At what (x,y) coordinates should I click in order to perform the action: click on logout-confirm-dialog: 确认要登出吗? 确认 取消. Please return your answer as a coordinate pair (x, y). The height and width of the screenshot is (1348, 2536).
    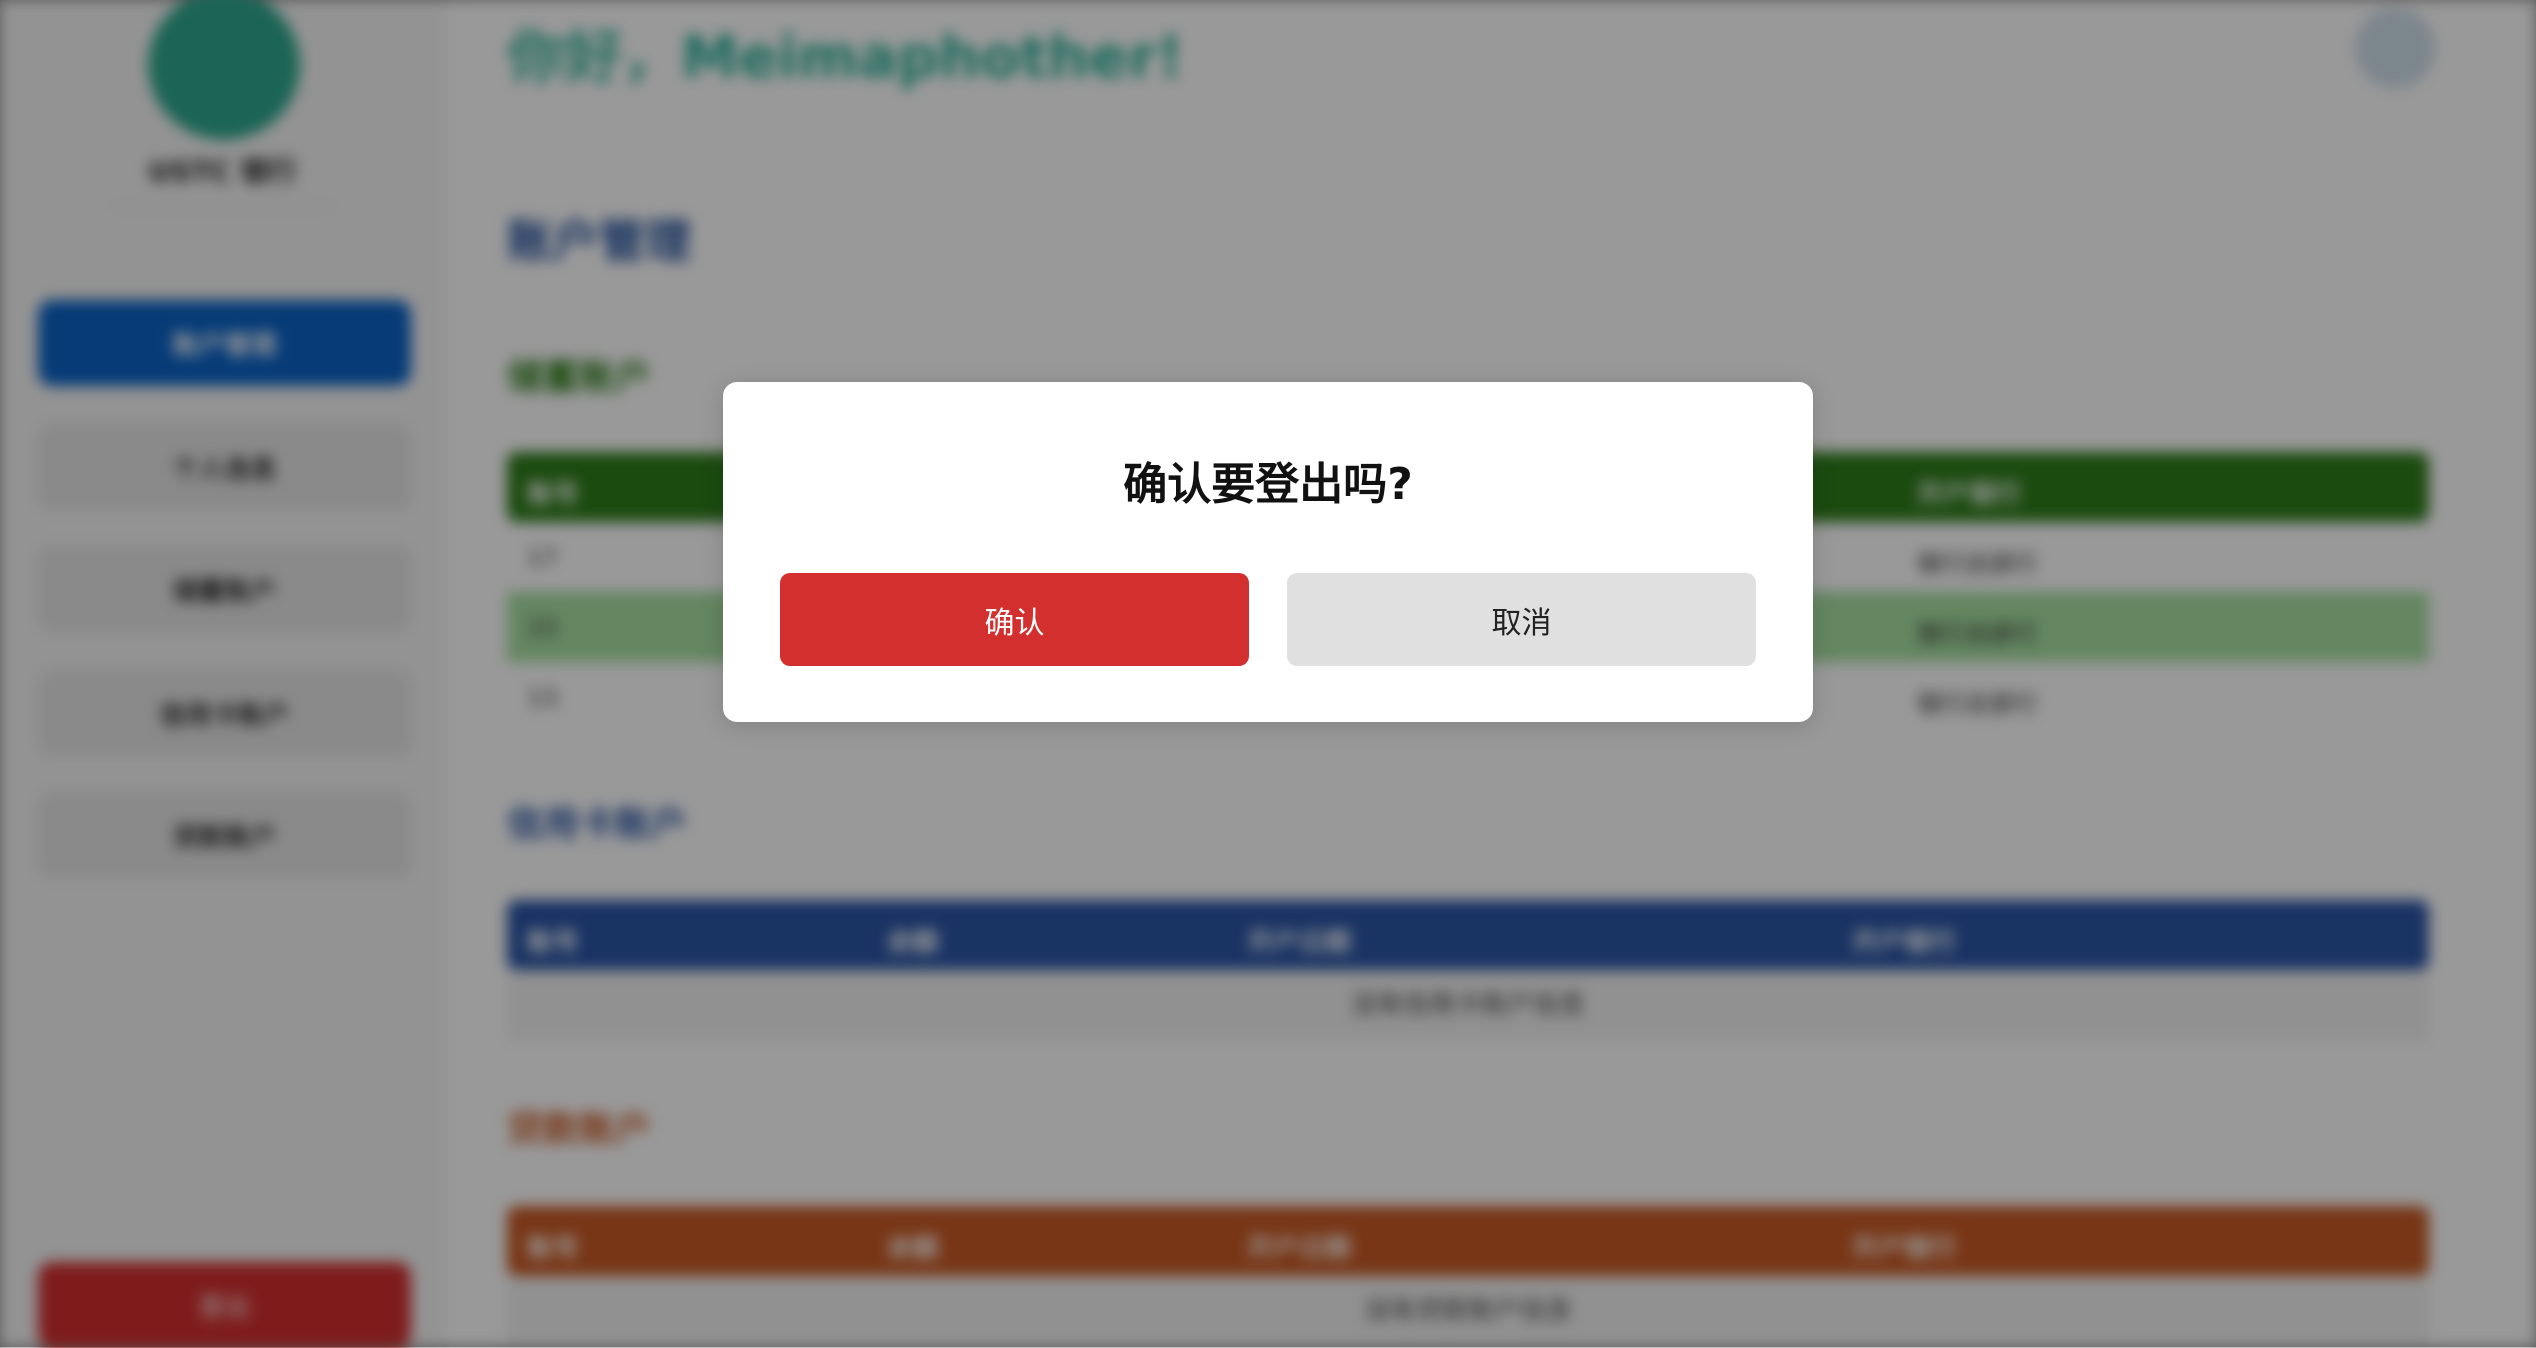
    Looking at the image, I should click on (1268, 552).